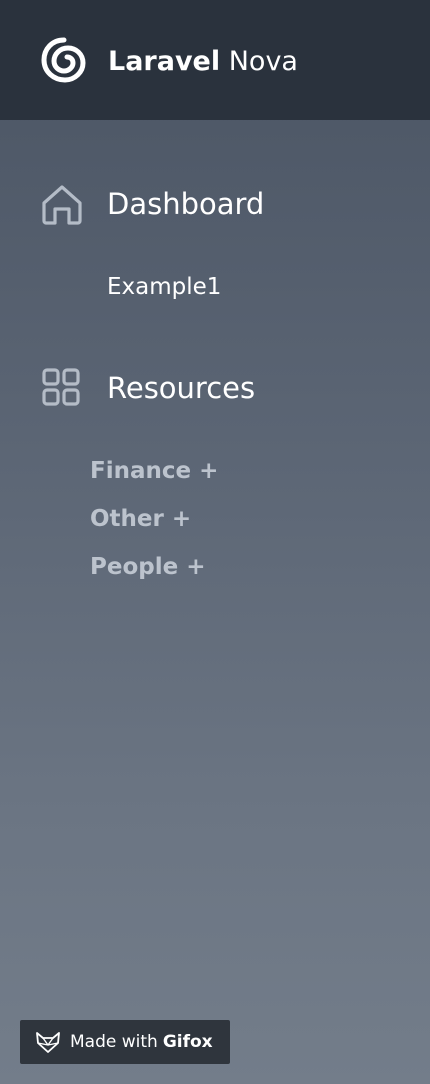 Image resolution: width=430 pixels, height=1084 pixels. Describe the element at coordinates (62, 204) in the screenshot. I see `home-icon` at that location.